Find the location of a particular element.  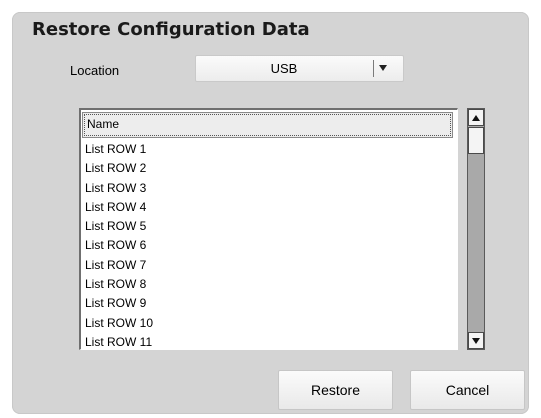

list-item: List ROW 5 is located at coordinates (269, 226).